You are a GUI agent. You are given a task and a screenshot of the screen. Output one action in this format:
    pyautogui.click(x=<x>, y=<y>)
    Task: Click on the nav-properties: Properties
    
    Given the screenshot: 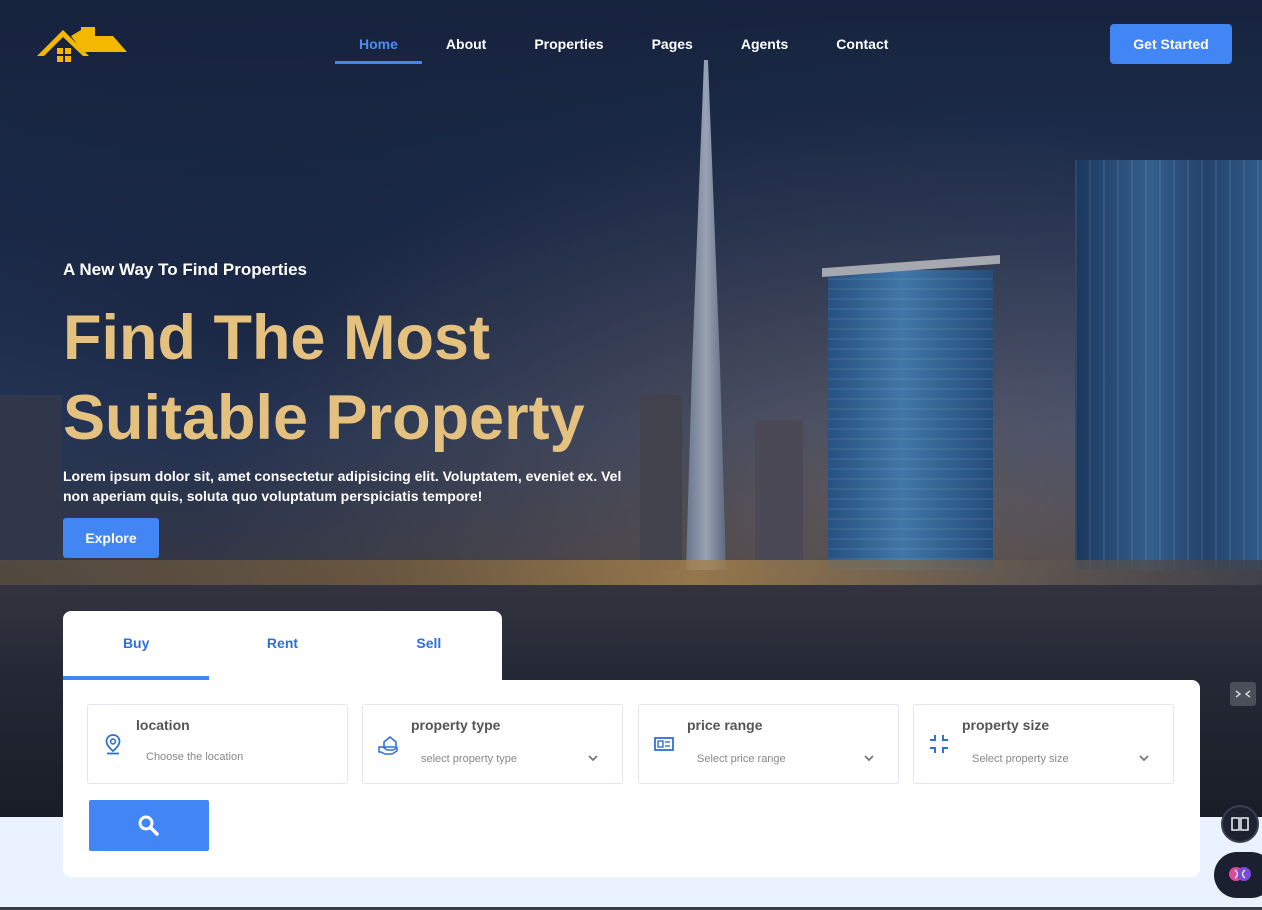 What is the action you would take?
    pyautogui.click(x=568, y=44)
    